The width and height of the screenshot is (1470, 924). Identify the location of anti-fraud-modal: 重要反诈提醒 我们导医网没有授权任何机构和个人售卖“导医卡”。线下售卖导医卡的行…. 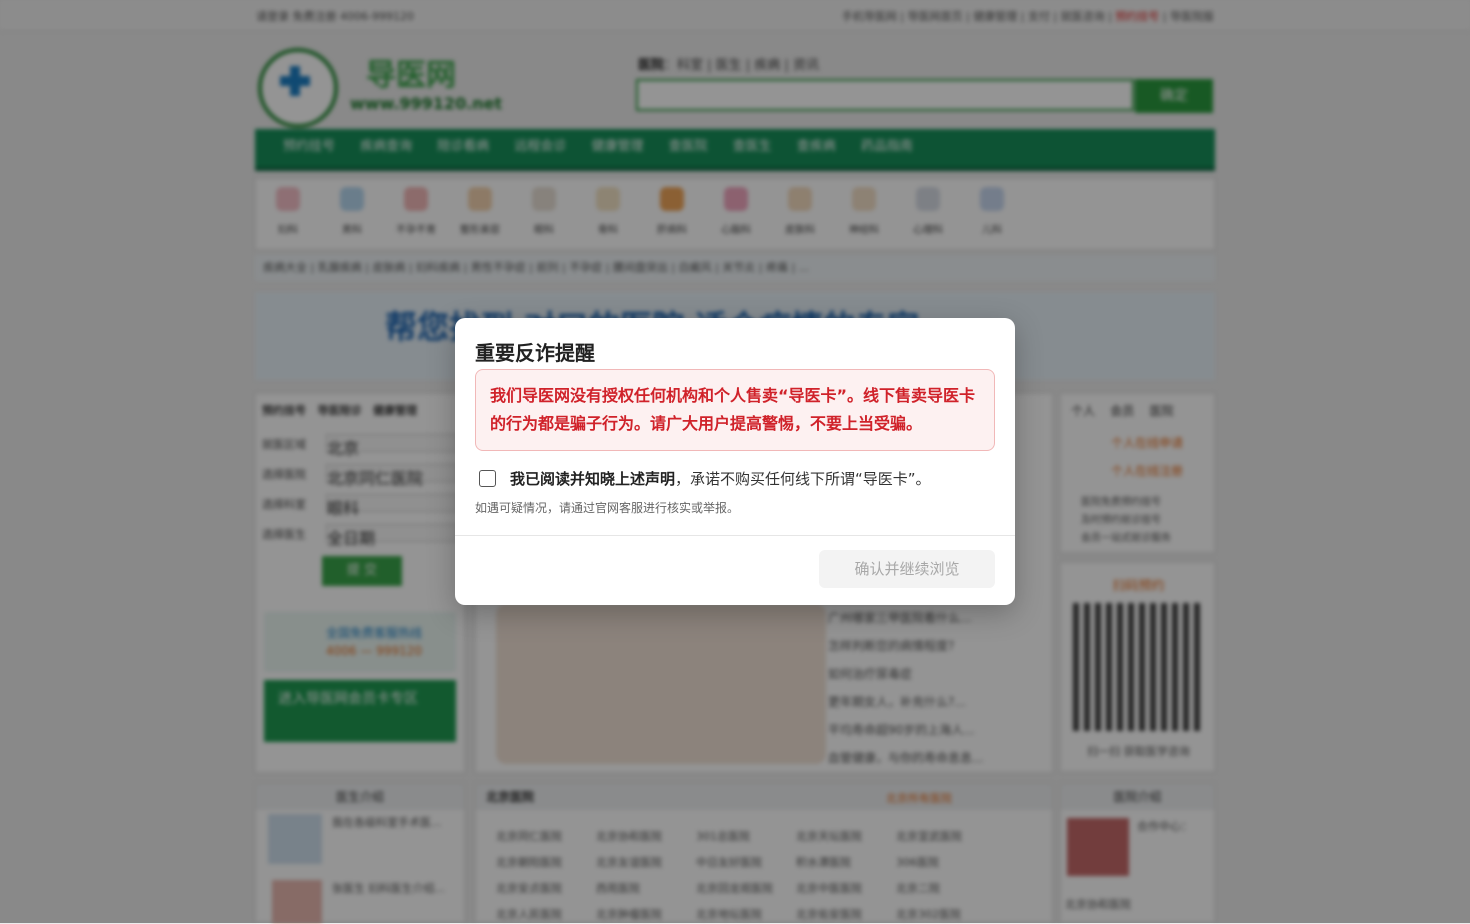
(735, 461).